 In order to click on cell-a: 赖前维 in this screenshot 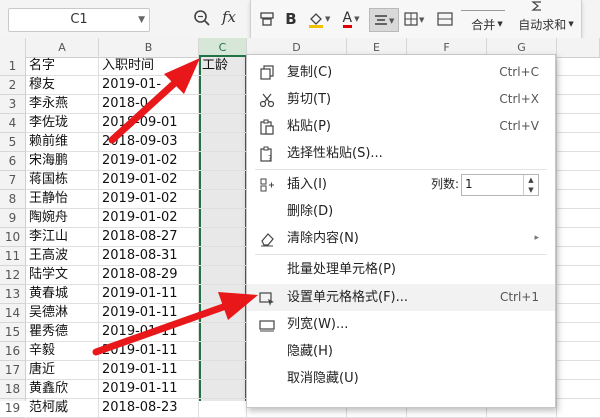, I will do `click(62, 142)`.